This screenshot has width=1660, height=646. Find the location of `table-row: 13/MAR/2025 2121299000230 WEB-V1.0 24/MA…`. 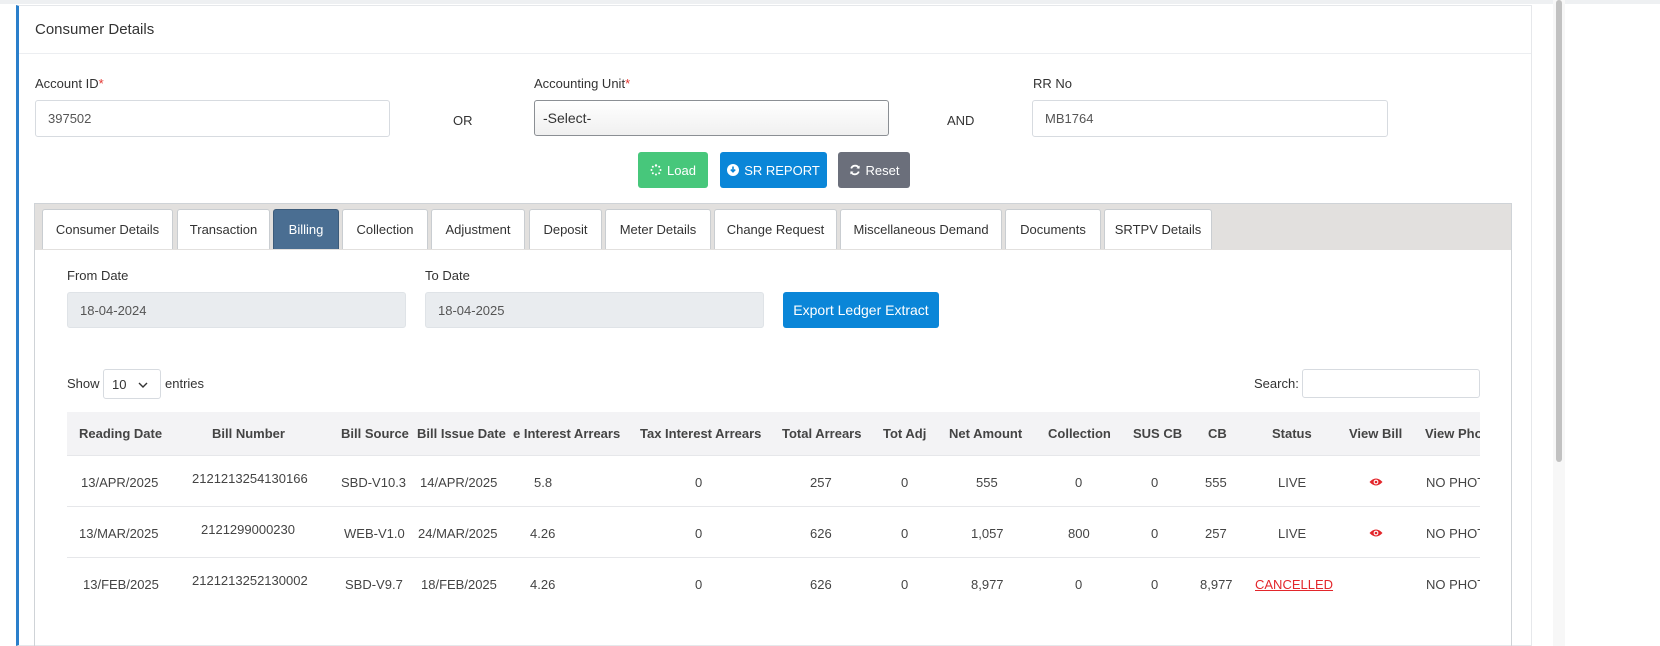

table-row: 13/MAR/2025 2121299000230 WEB-V1.0 24/MA… is located at coordinates (773, 531).